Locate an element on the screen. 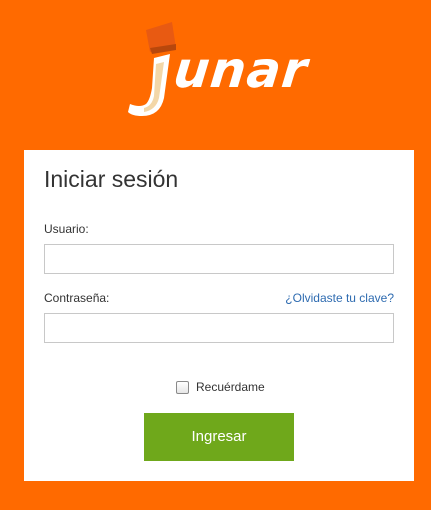  login-button: Ingresar is located at coordinates (219, 437).